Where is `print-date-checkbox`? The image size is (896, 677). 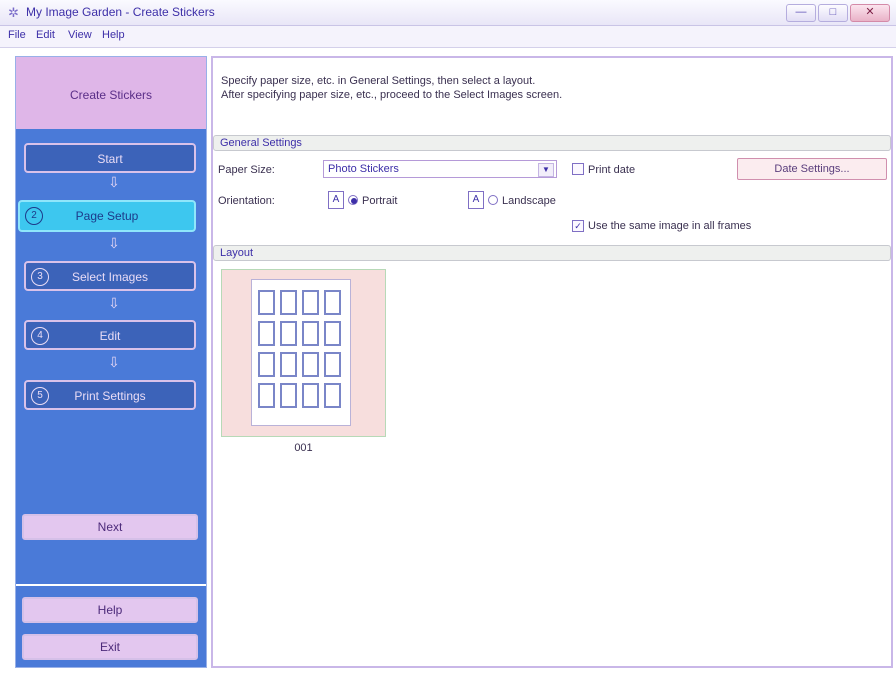
print-date-checkbox is located at coordinates (578, 169).